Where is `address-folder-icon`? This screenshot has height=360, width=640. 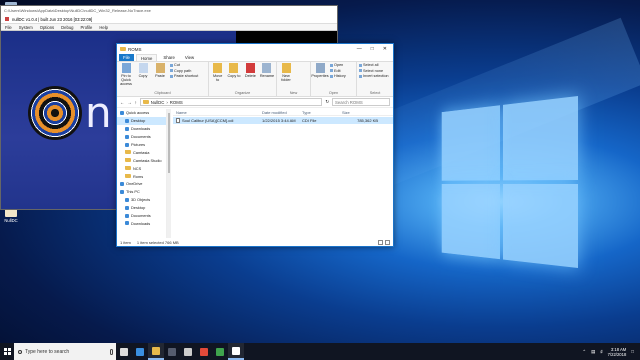 address-folder-icon is located at coordinates (145, 102).